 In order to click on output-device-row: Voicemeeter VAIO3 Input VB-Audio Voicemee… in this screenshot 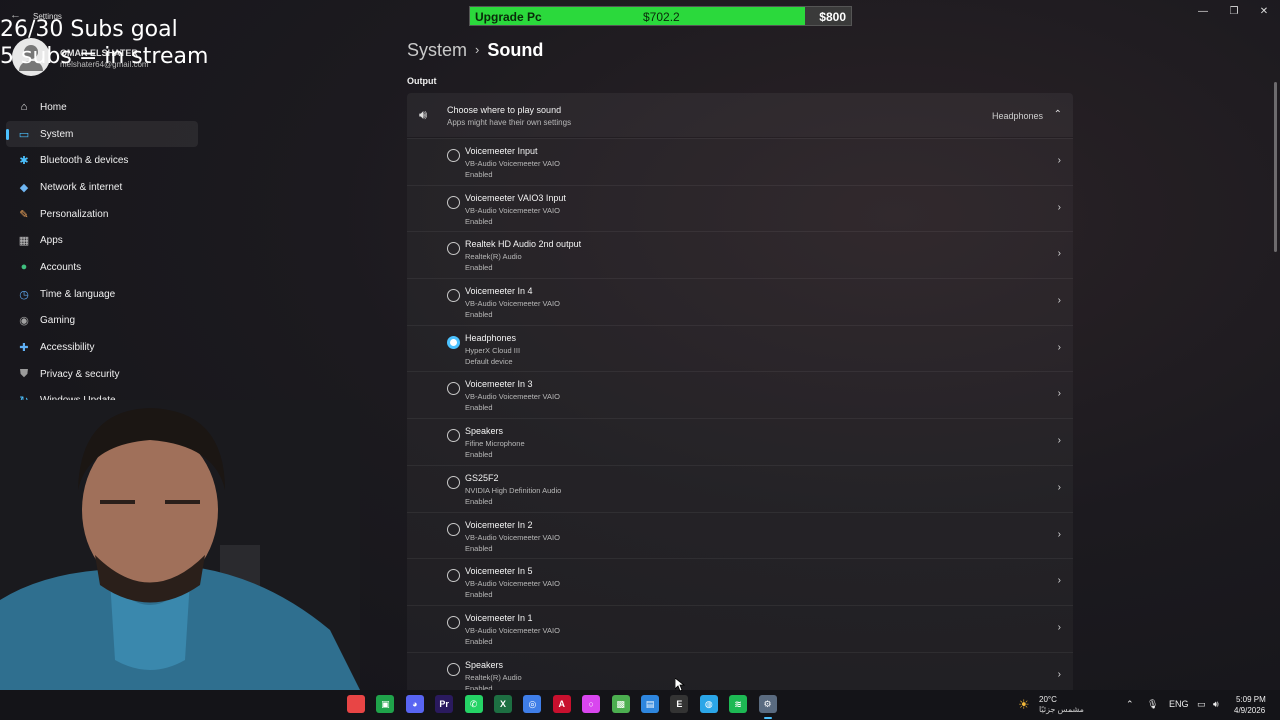, I will do `click(740, 208)`.